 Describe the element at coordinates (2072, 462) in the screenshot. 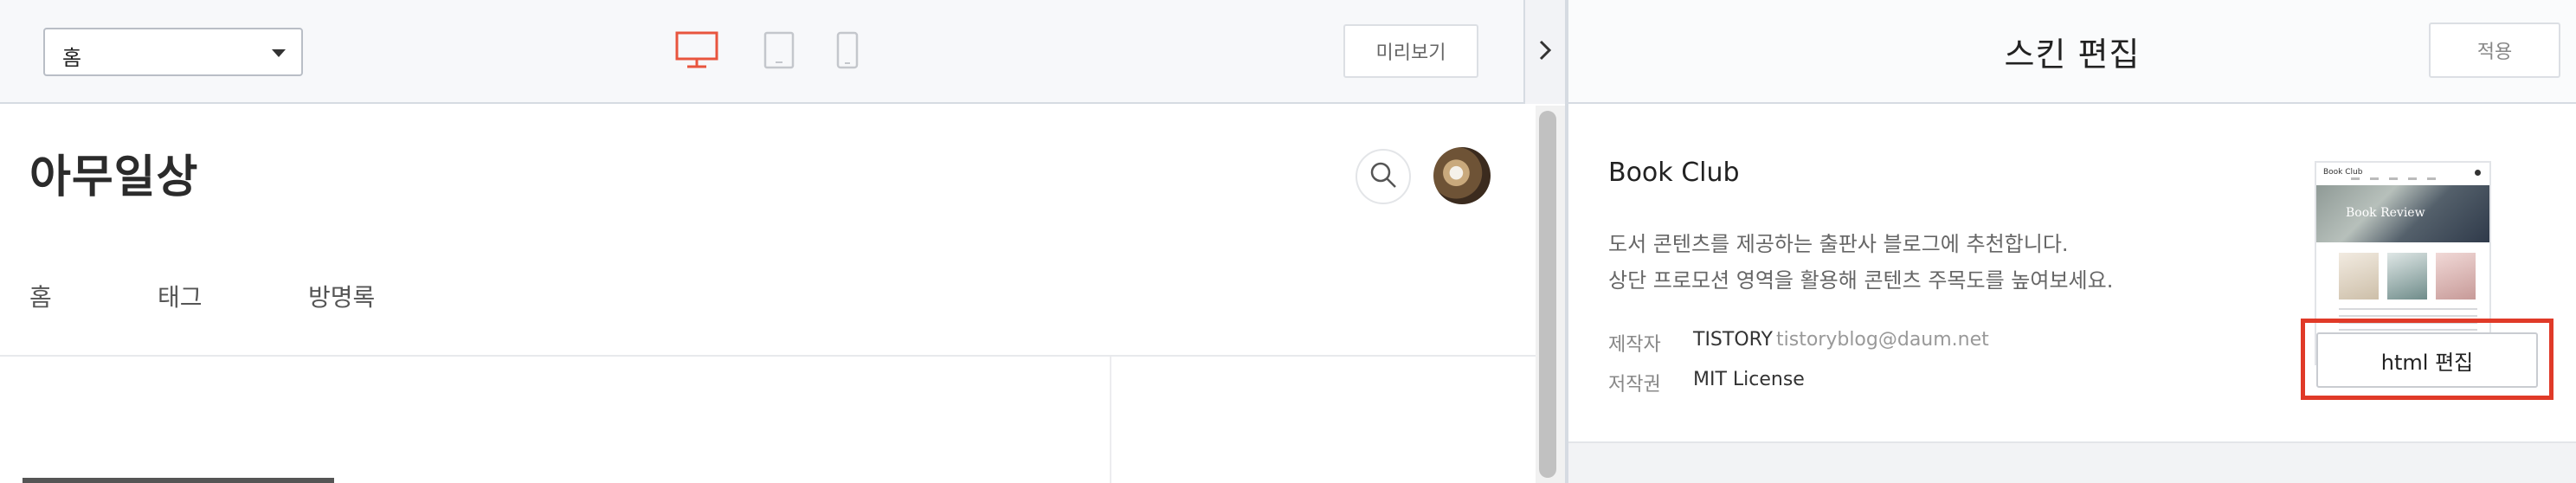

I see `panel-footer` at that location.